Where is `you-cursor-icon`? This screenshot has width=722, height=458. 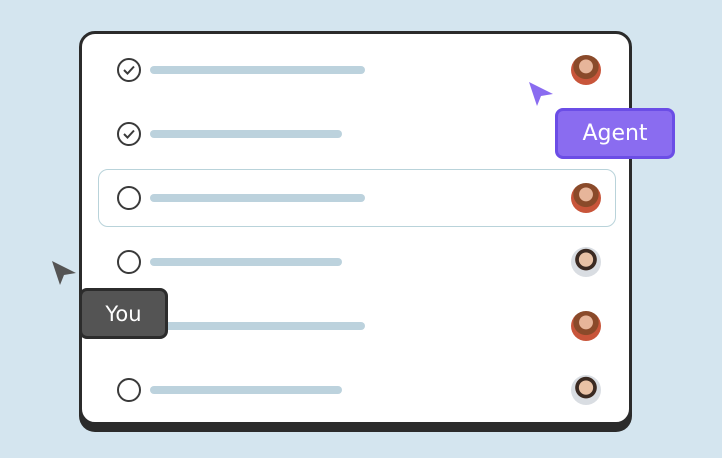 you-cursor-icon is located at coordinates (64, 273).